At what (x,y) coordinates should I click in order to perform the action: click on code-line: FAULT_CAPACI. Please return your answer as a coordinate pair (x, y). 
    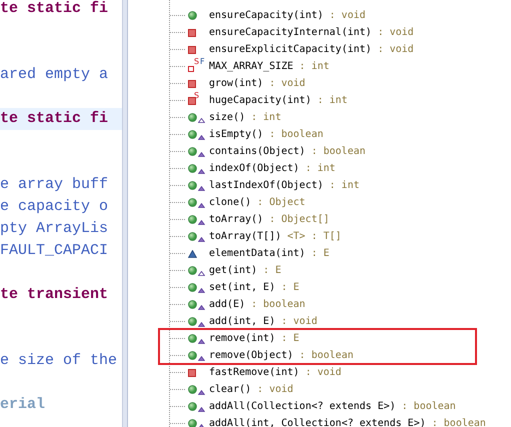
    Looking at the image, I should click on (54, 250).